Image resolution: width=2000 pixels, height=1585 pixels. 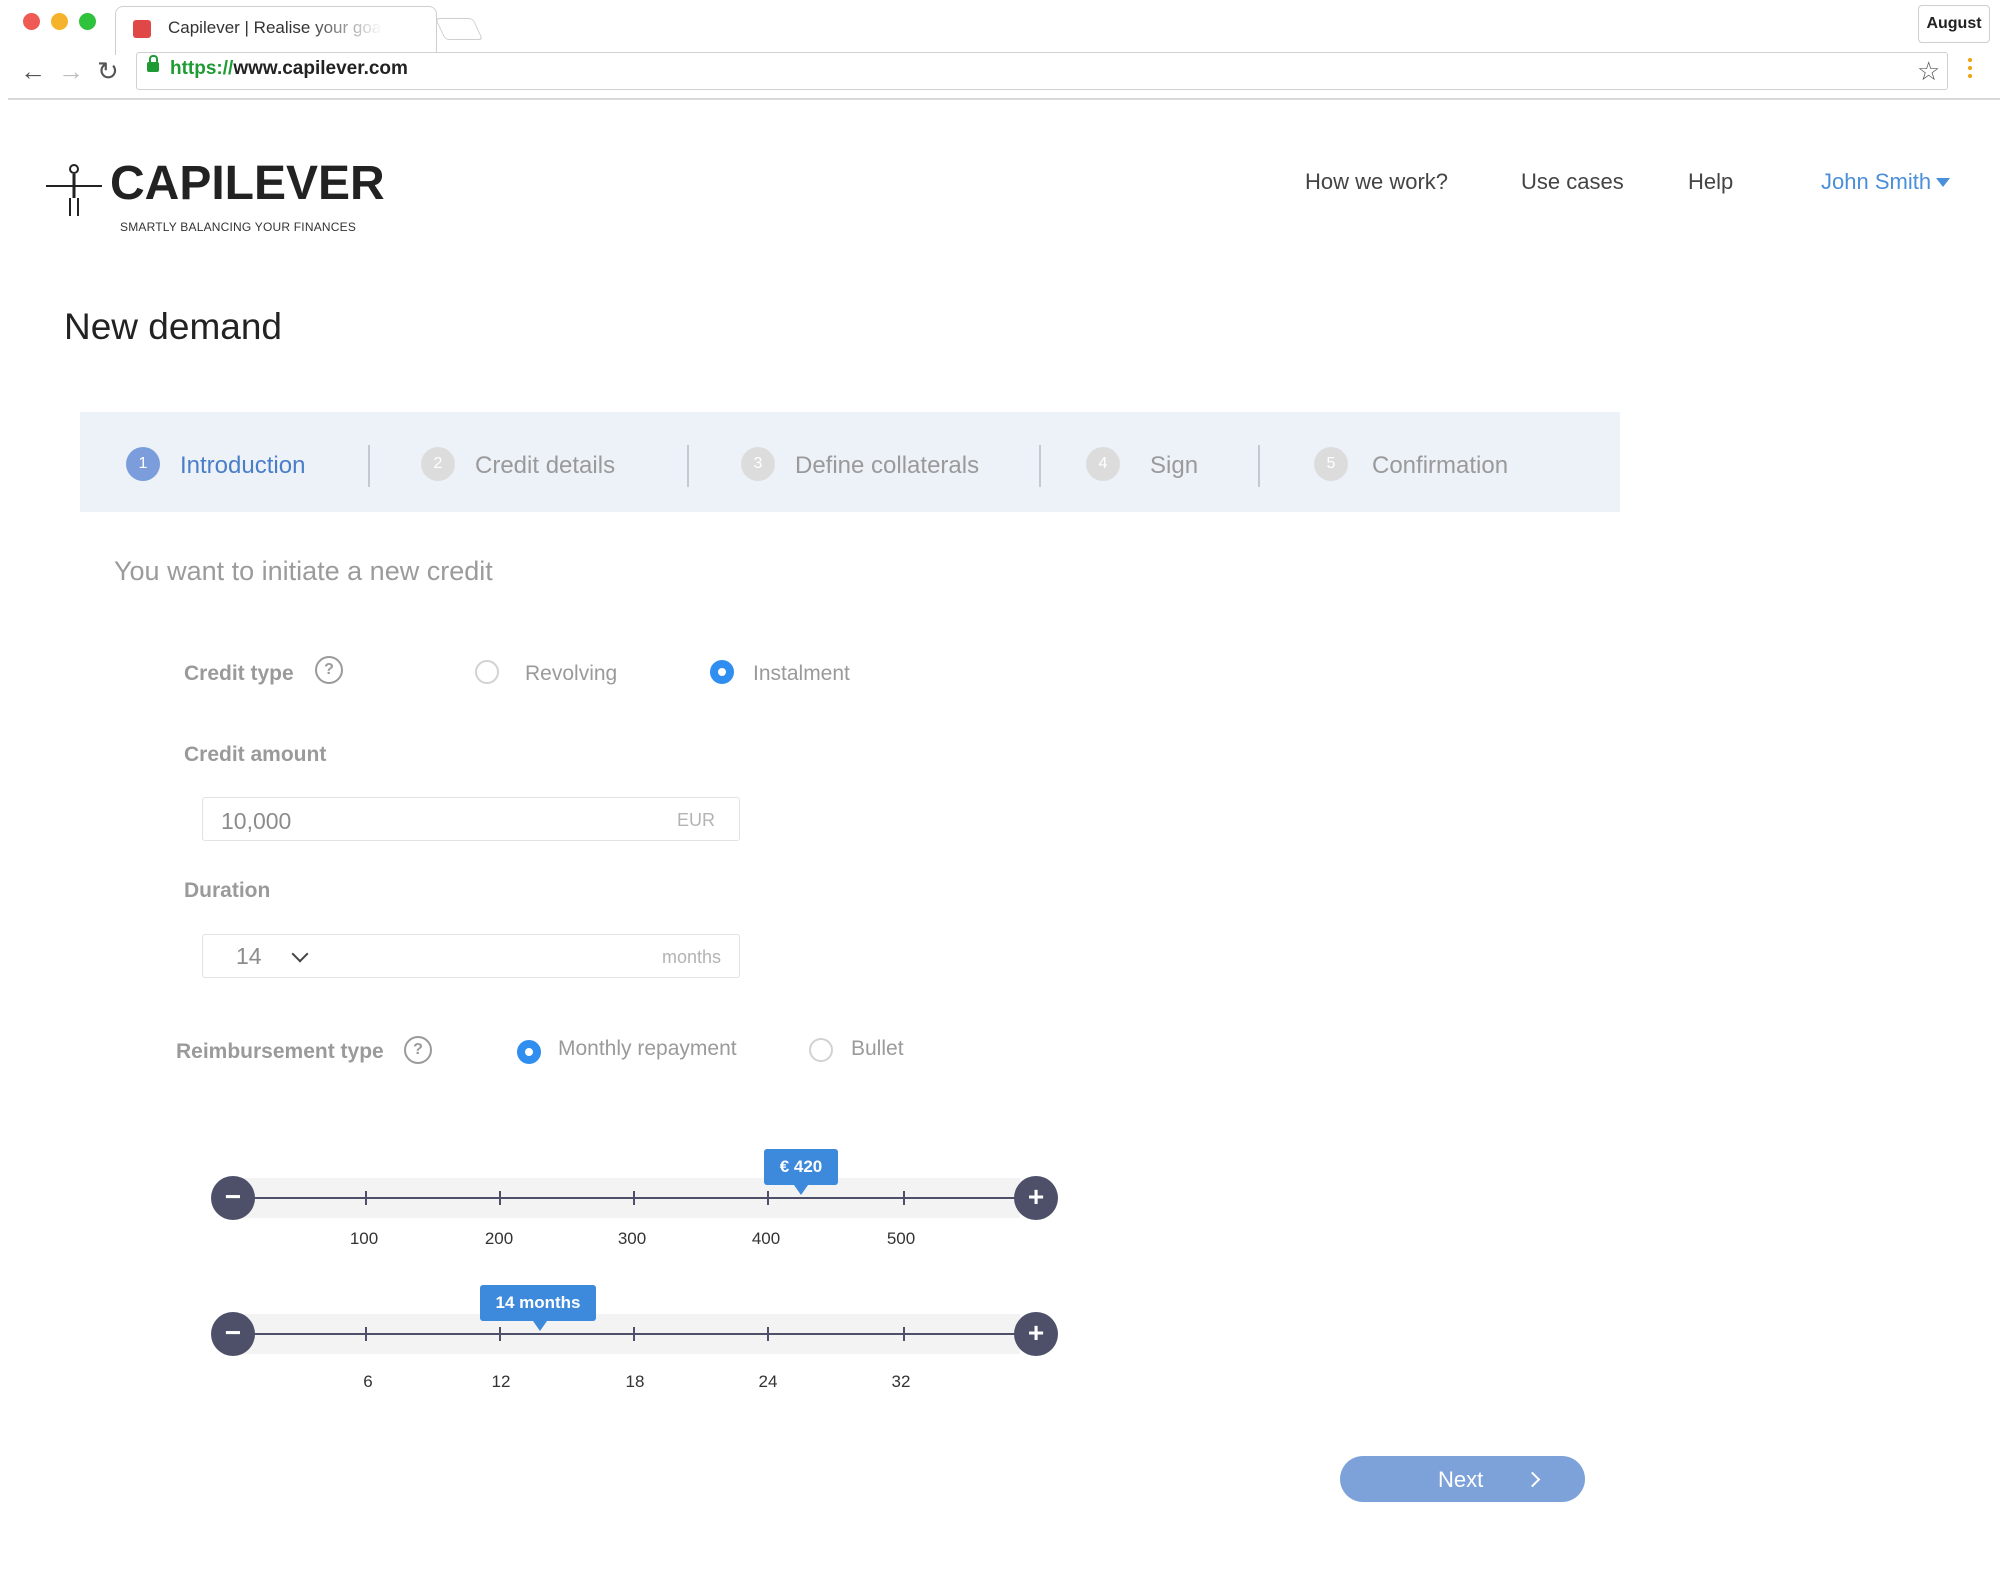 What do you see at coordinates (173, 326) in the screenshot?
I see `page-title: New demand` at bounding box center [173, 326].